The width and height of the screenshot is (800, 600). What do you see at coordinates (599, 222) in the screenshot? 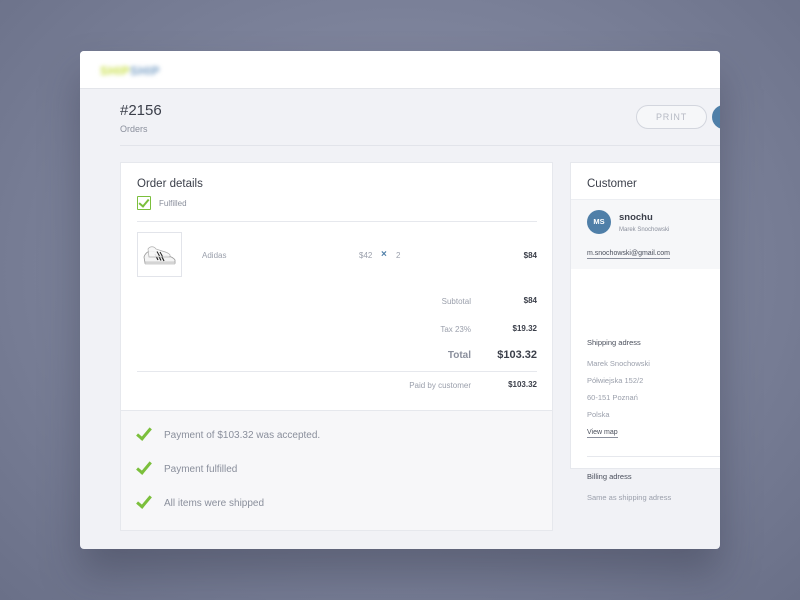
I see `avatar: MS` at bounding box center [599, 222].